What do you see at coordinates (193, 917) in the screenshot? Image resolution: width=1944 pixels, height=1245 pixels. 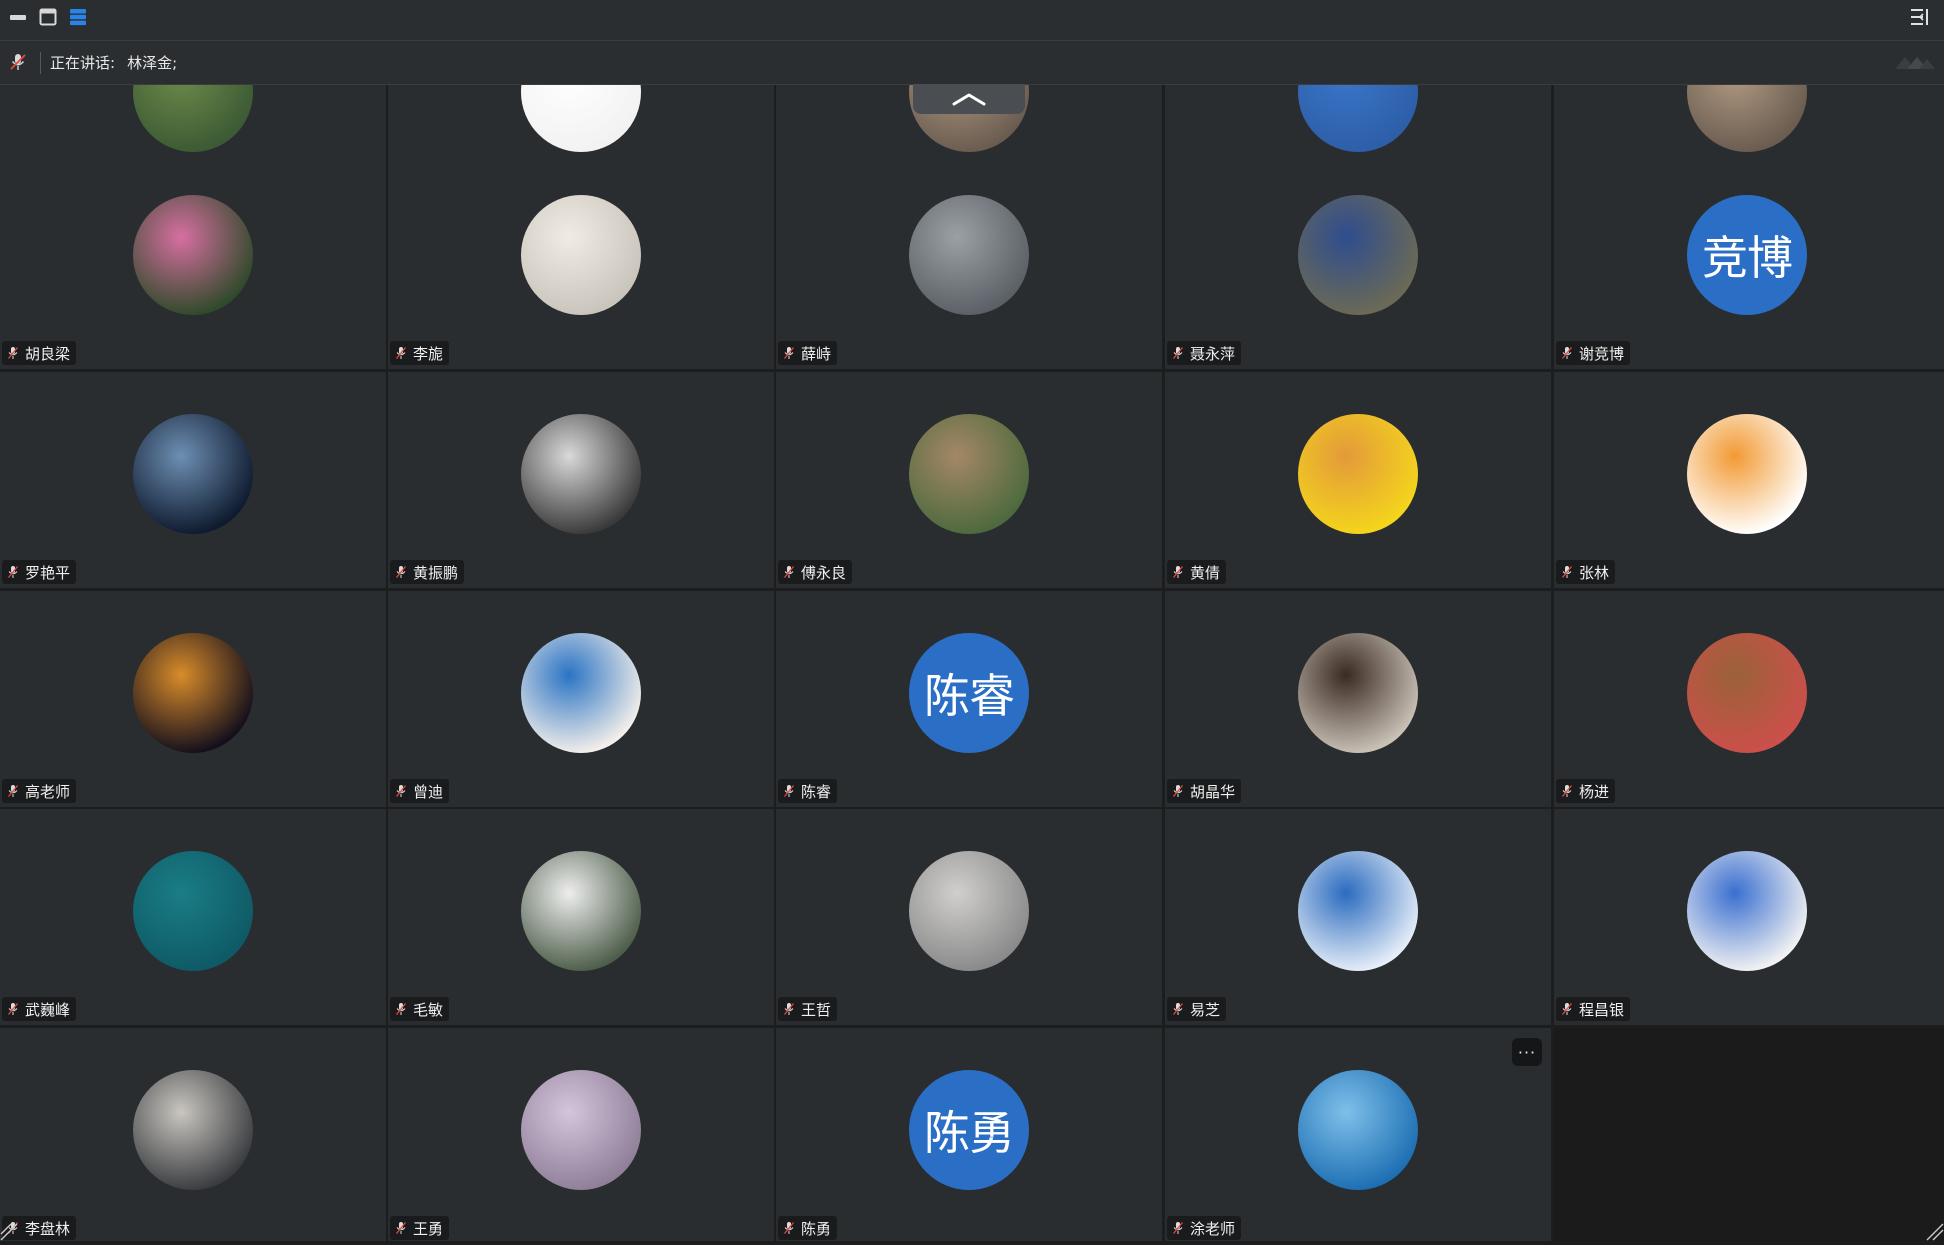 I see `participant-tile: 武巍峰` at bounding box center [193, 917].